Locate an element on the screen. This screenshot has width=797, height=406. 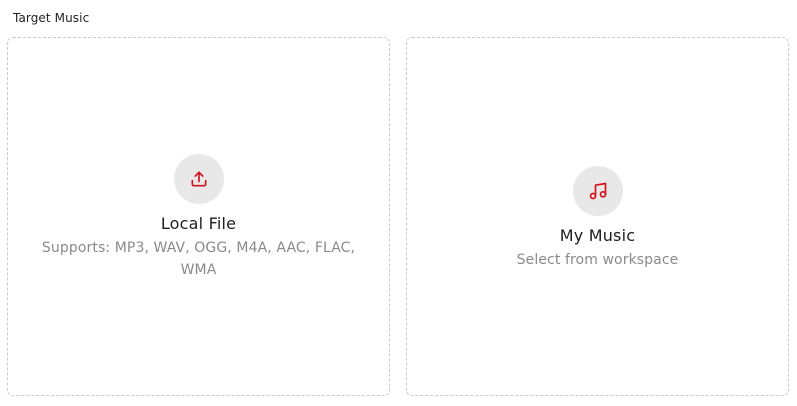
my-music-icon-circle is located at coordinates (597, 191).